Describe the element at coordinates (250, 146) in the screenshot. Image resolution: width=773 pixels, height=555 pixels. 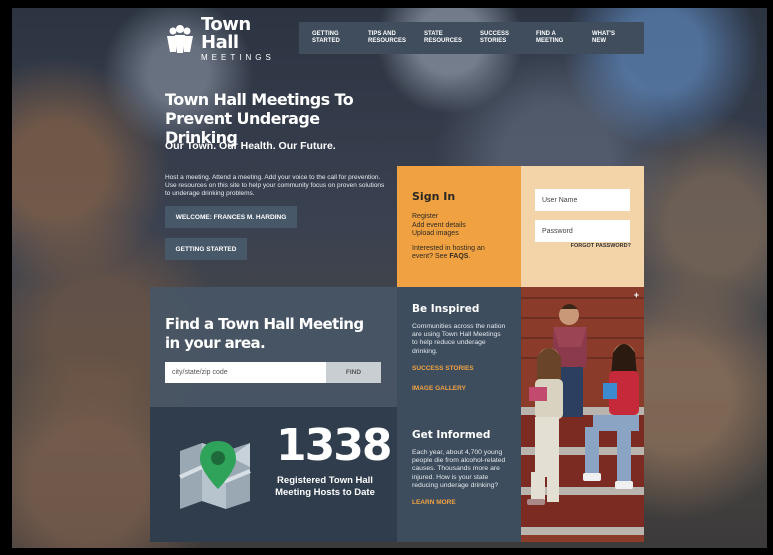
I see `hero-tagline: Our Town. Our Health. Our Future.` at that location.